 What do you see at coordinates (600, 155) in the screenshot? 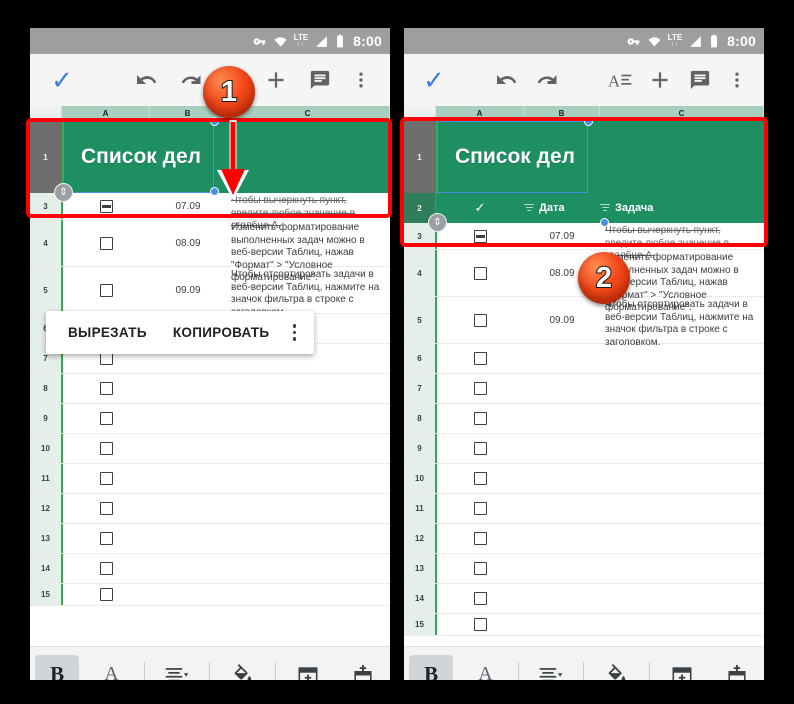
I see `merged-title-cell: Список дел` at bounding box center [600, 155].